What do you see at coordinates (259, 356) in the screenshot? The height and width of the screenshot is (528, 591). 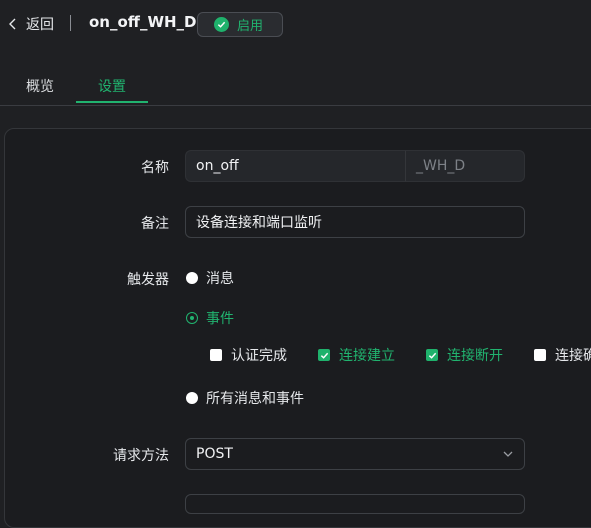 I see `checkbox-label: 认证完成` at bounding box center [259, 356].